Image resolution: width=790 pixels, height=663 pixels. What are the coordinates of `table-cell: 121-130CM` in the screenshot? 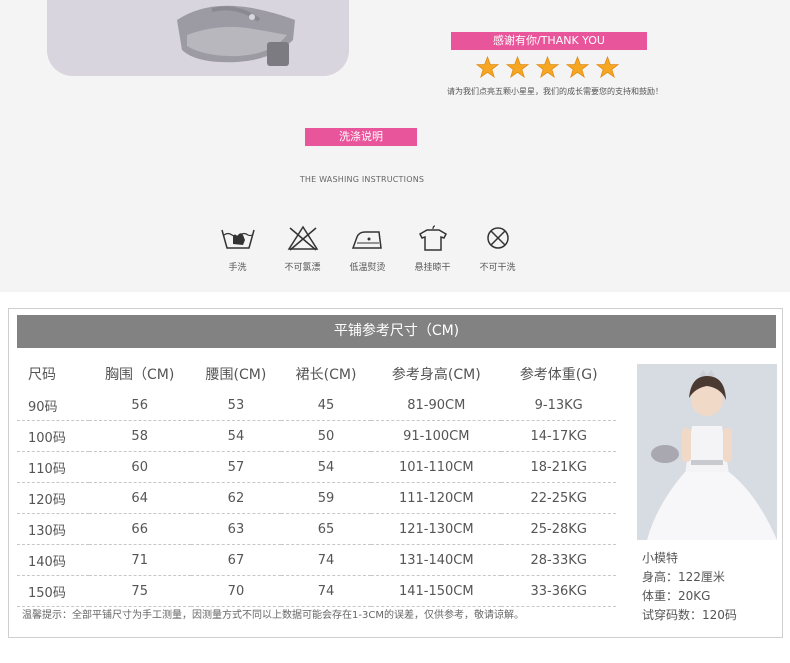 It's located at (436, 529).